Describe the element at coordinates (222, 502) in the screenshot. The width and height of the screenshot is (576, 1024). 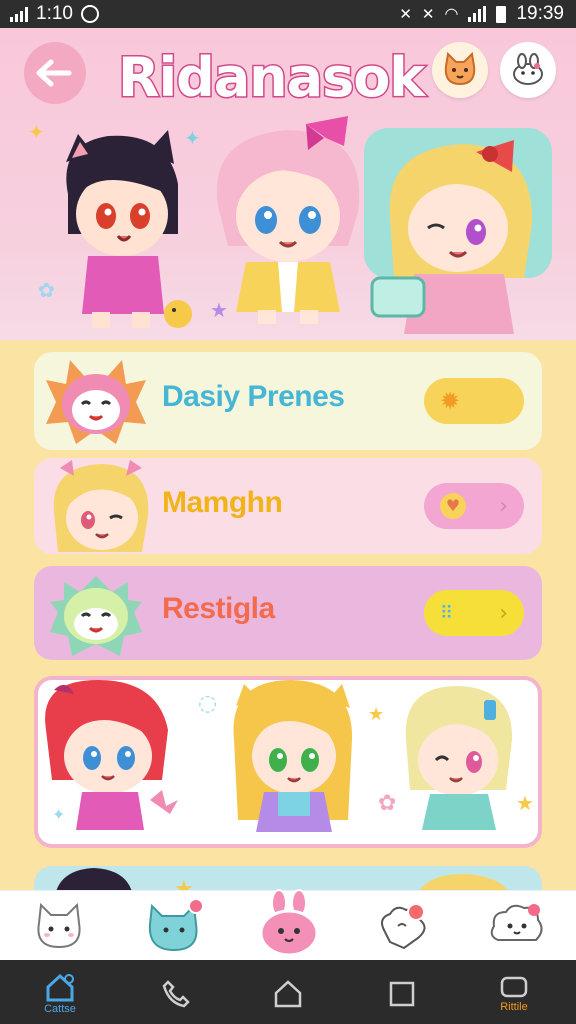
I see `list-item-label: Mamghn` at that location.